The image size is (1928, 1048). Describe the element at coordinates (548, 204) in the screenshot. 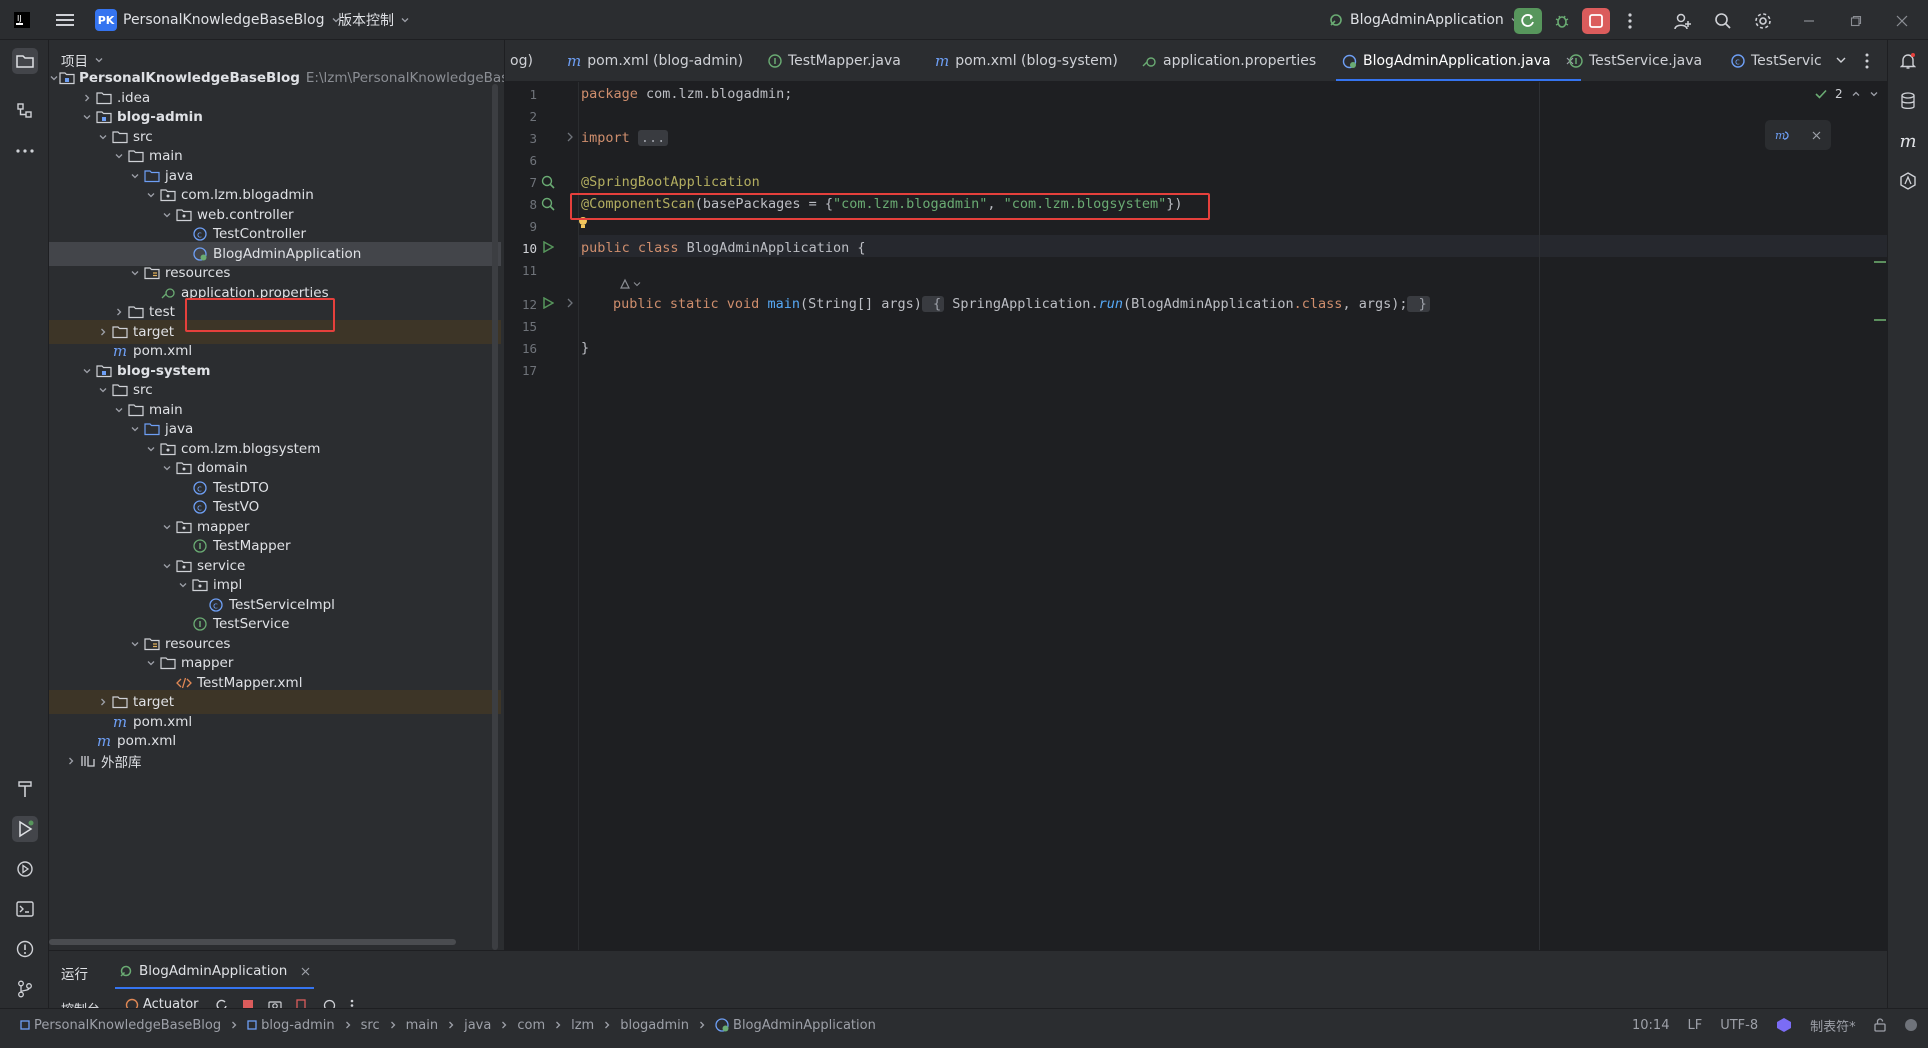

I see `spring-scan-gutter-icon` at that location.